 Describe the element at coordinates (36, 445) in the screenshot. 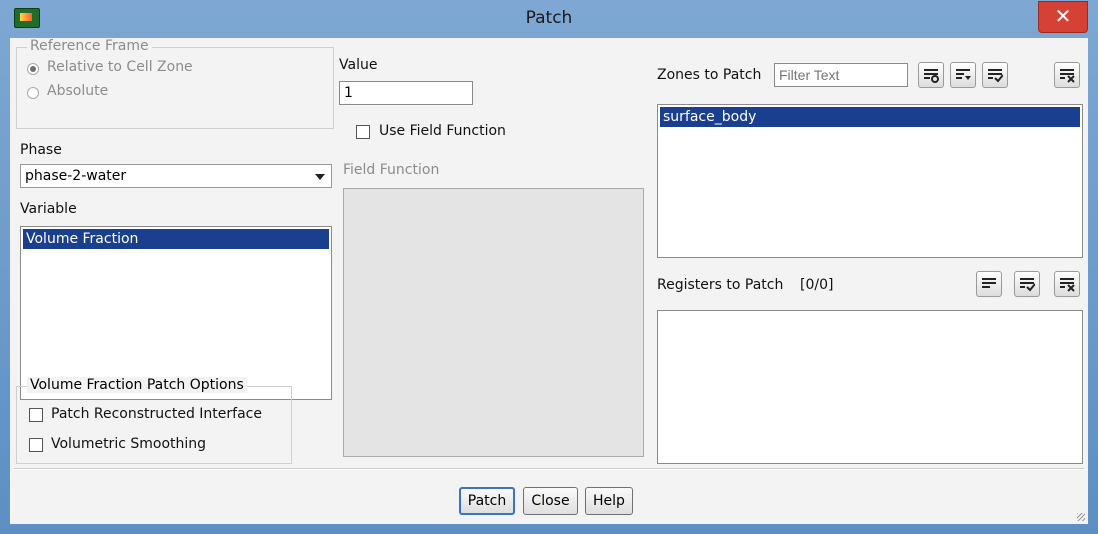

I see `volumetric-smoothing-checkbox` at that location.